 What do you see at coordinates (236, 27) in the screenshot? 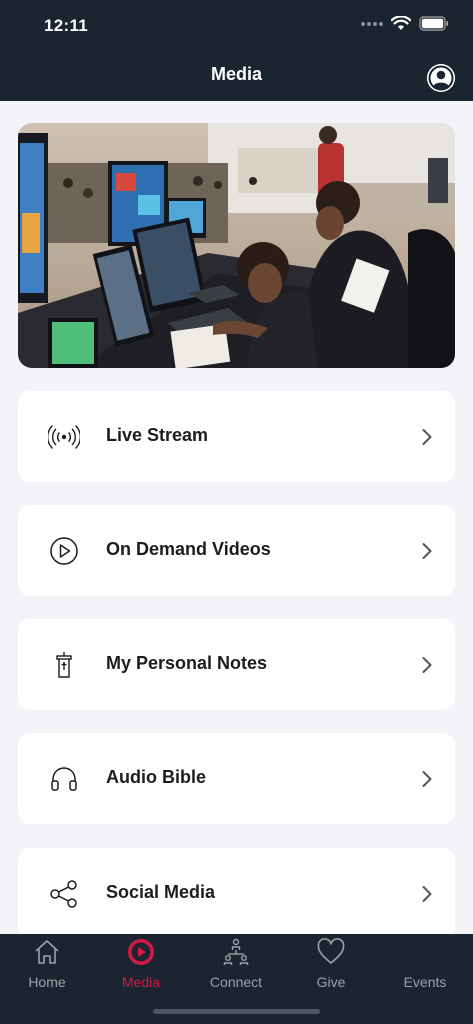
I see `status-bar: 12:11` at bounding box center [236, 27].